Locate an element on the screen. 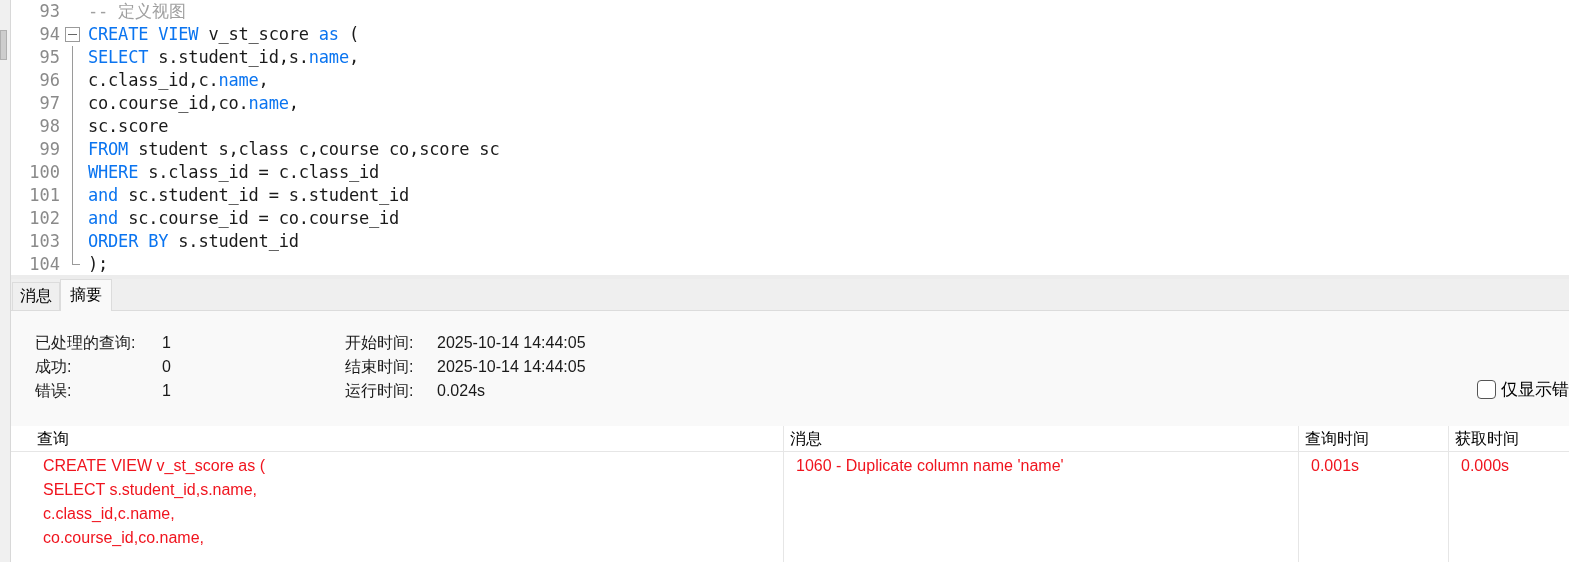  summary-value: 0 is located at coordinates (166, 366).